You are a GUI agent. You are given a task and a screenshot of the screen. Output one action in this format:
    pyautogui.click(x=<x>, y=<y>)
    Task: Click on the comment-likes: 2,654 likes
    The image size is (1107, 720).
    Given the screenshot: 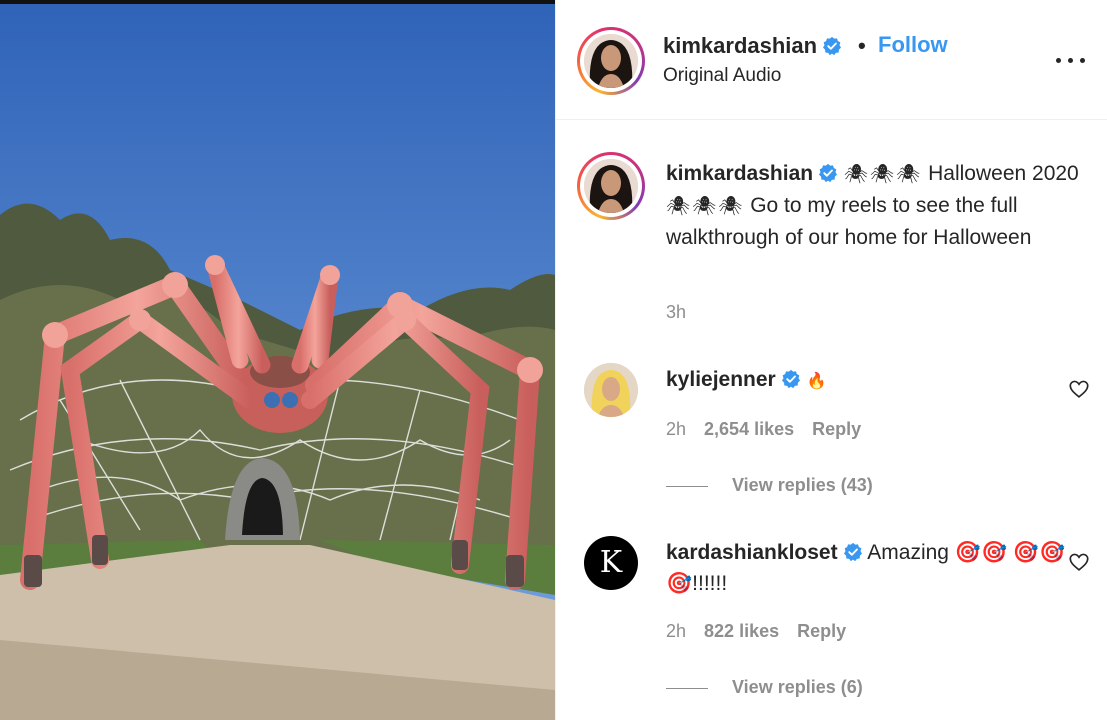 What is the action you would take?
    pyautogui.click(x=749, y=429)
    